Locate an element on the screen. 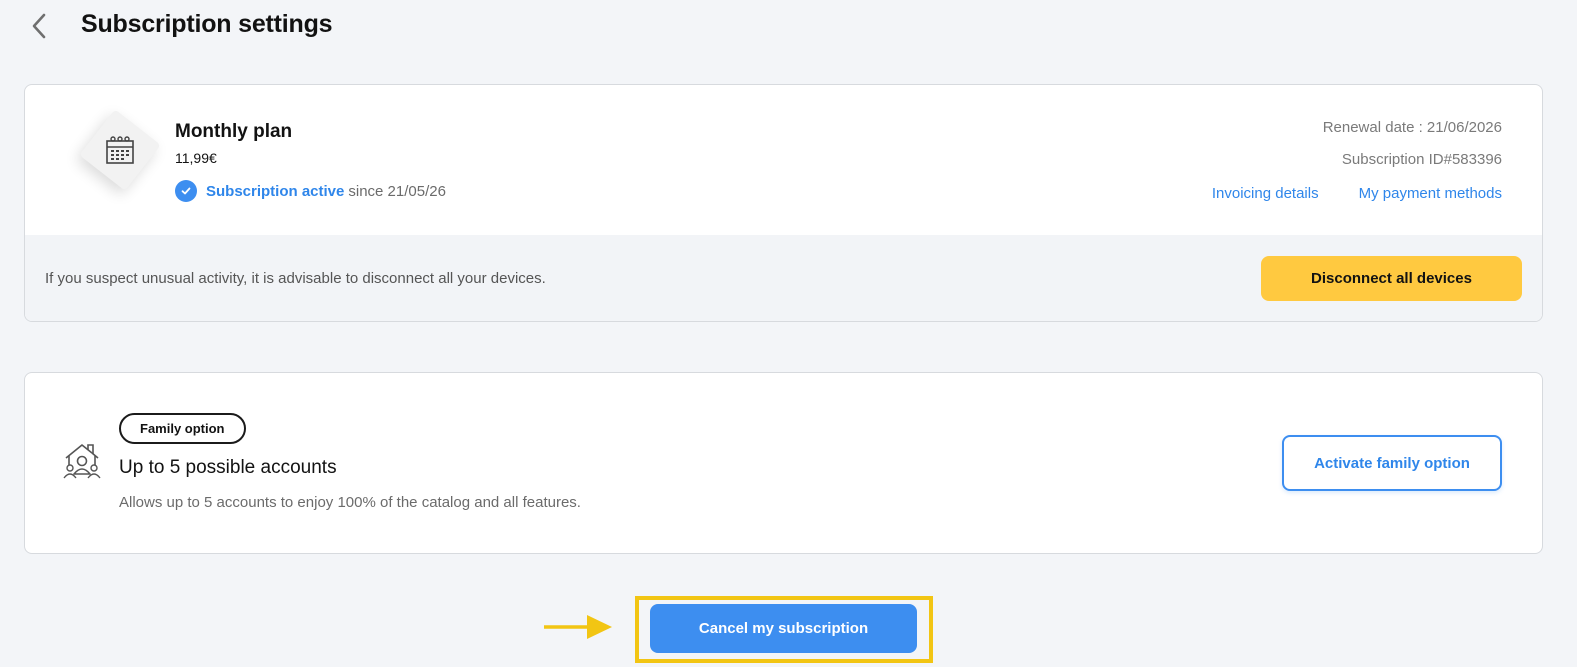 The width and height of the screenshot is (1577, 667). page-title: Subscription settings is located at coordinates (207, 24).